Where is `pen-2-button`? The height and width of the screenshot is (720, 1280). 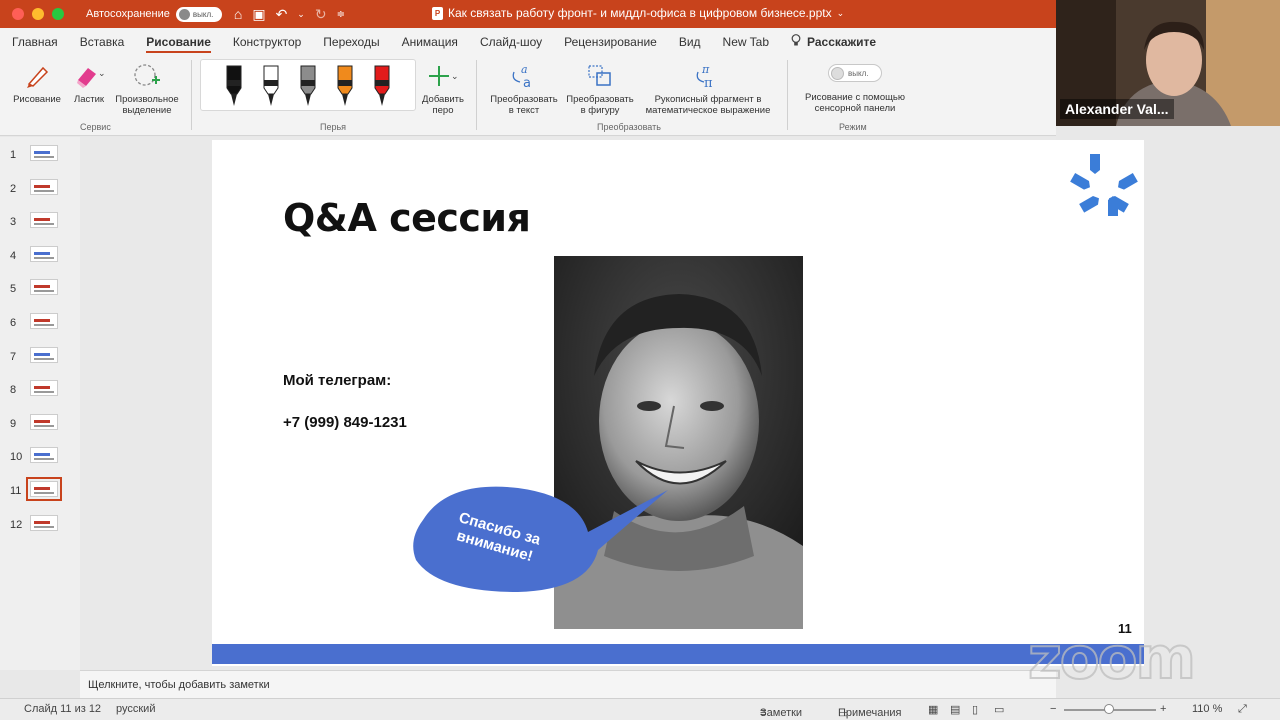
pen-2-button is located at coordinates (271, 86).